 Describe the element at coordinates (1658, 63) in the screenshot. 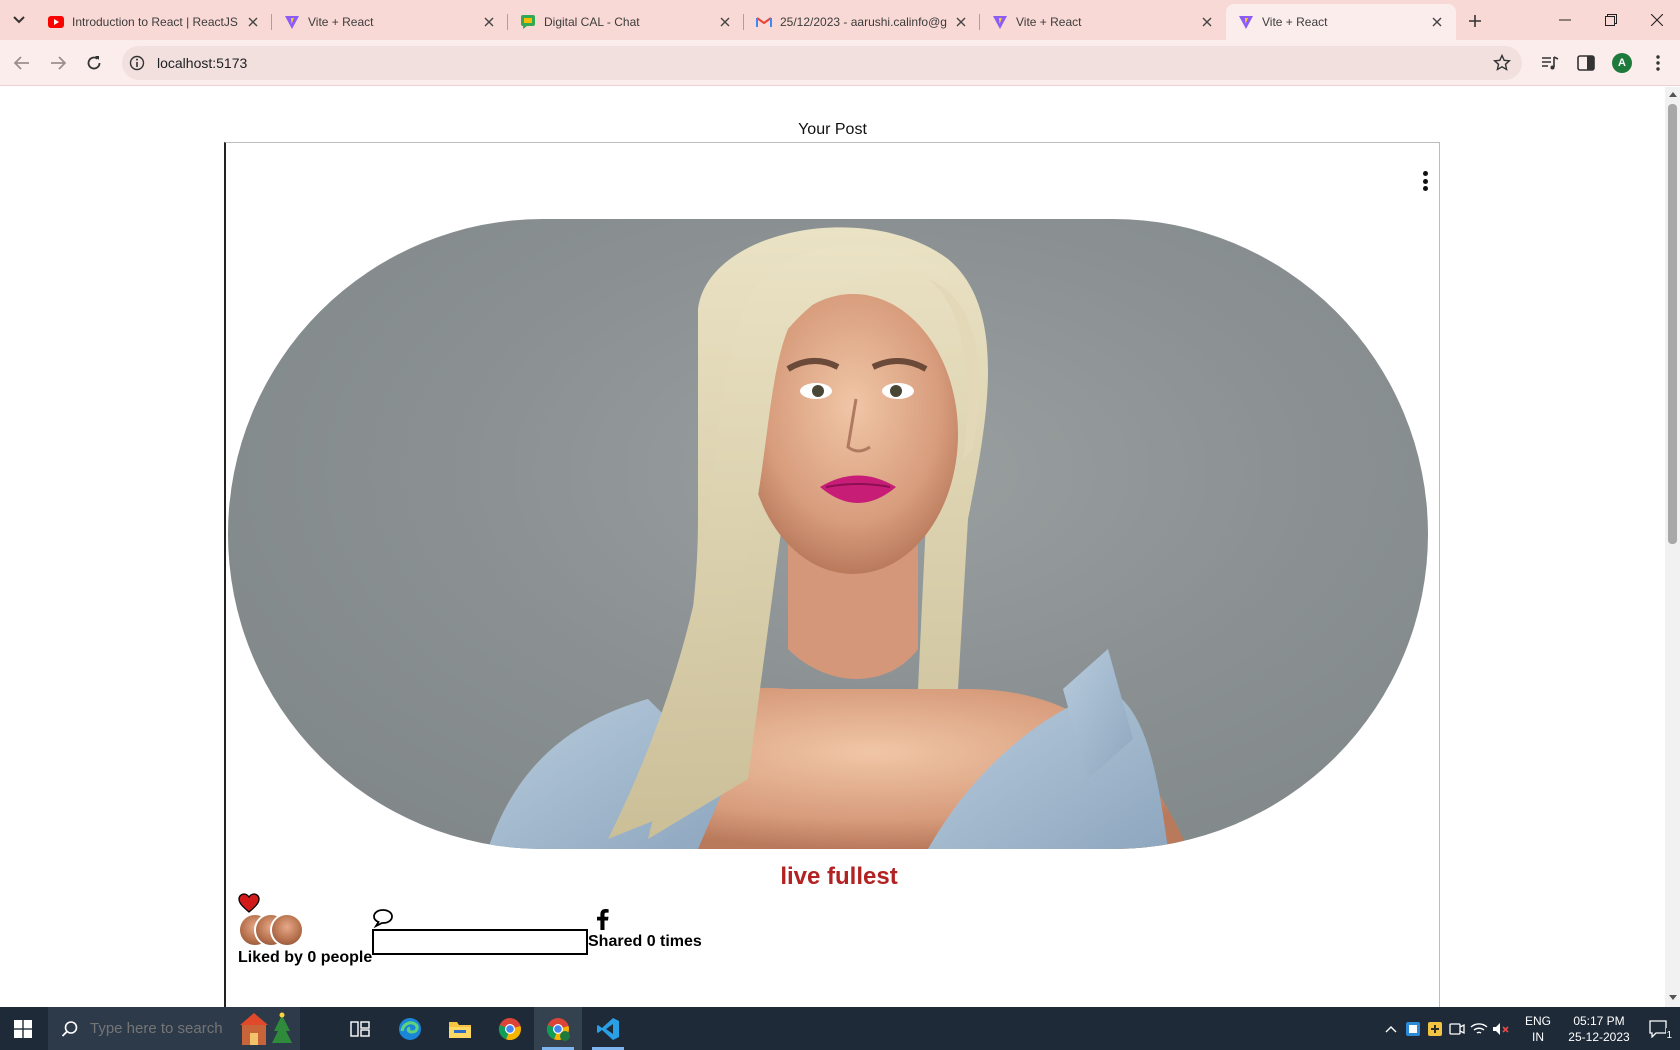

I see `browser-menu-icon` at that location.